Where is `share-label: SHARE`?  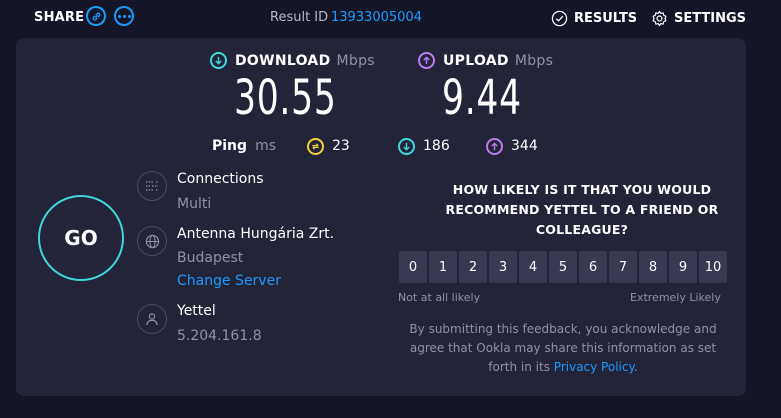 share-label: SHARE is located at coordinates (59, 17).